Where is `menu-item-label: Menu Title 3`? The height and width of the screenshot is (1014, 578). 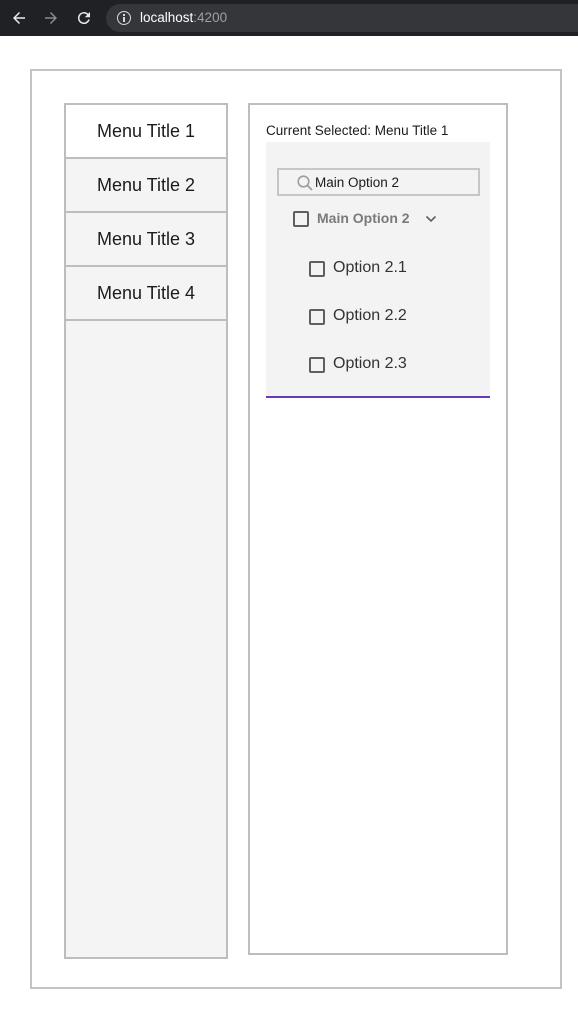
menu-item-label: Menu Title 3 is located at coordinates (146, 238).